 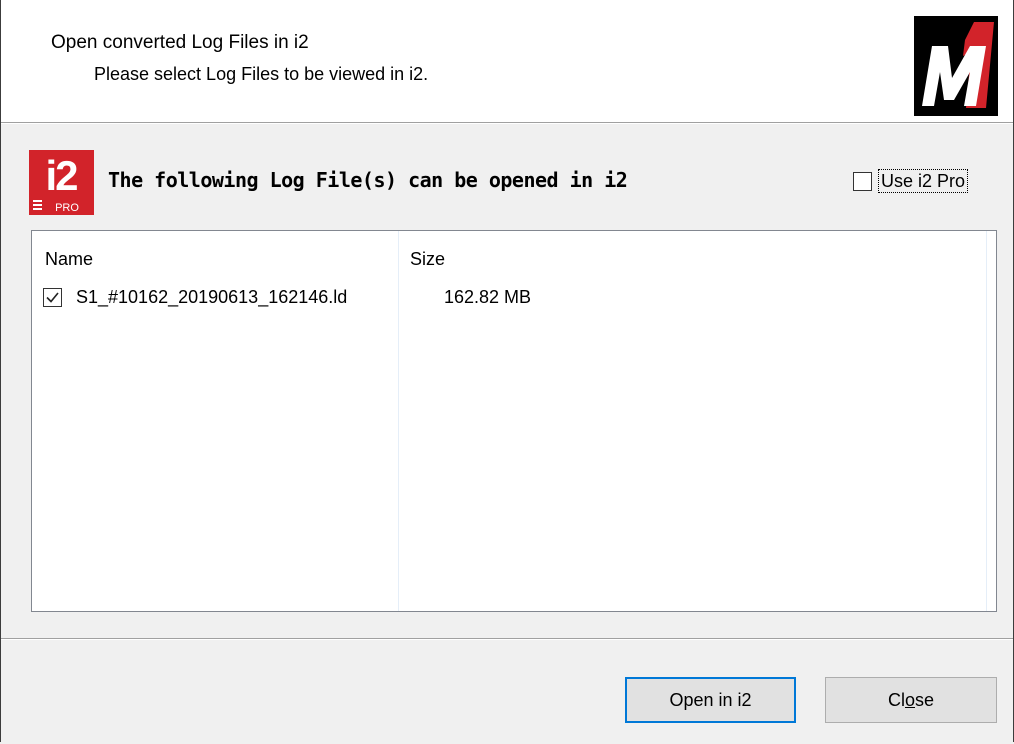 What do you see at coordinates (956, 66) in the screenshot?
I see `m1-logo-icon` at bounding box center [956, 66].